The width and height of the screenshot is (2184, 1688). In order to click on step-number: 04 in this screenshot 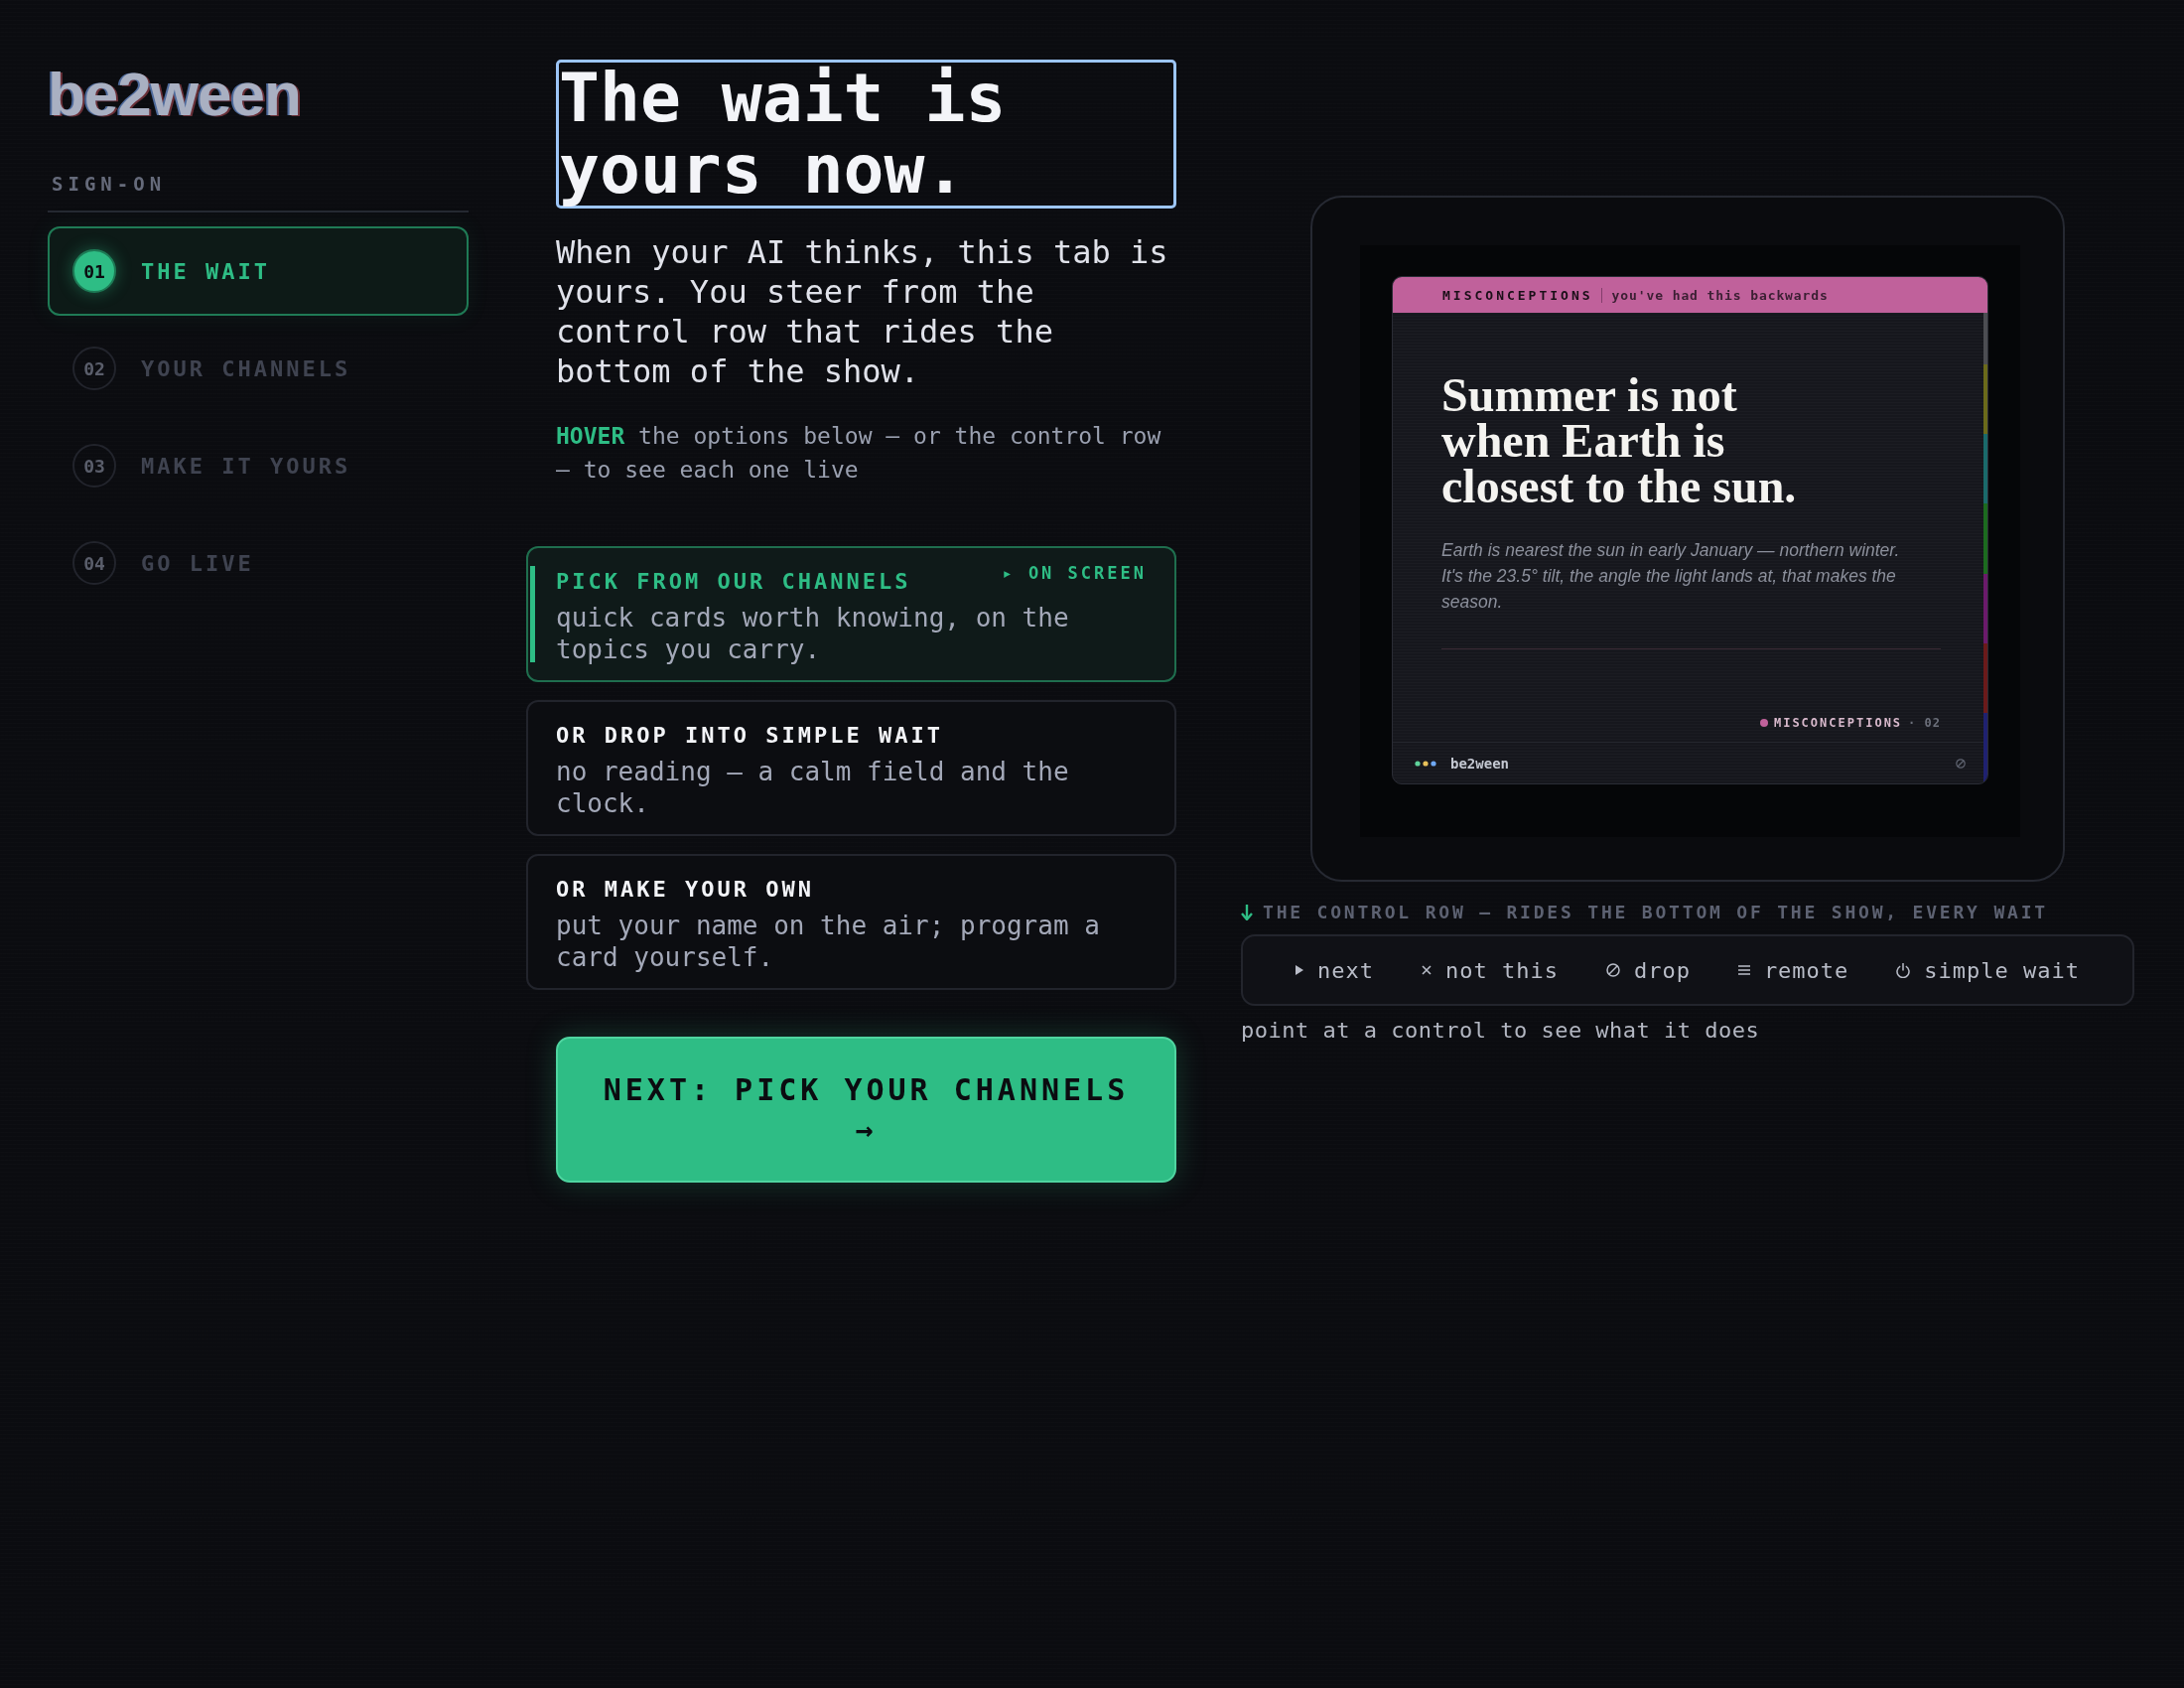, I will do `click(94, 563)`.